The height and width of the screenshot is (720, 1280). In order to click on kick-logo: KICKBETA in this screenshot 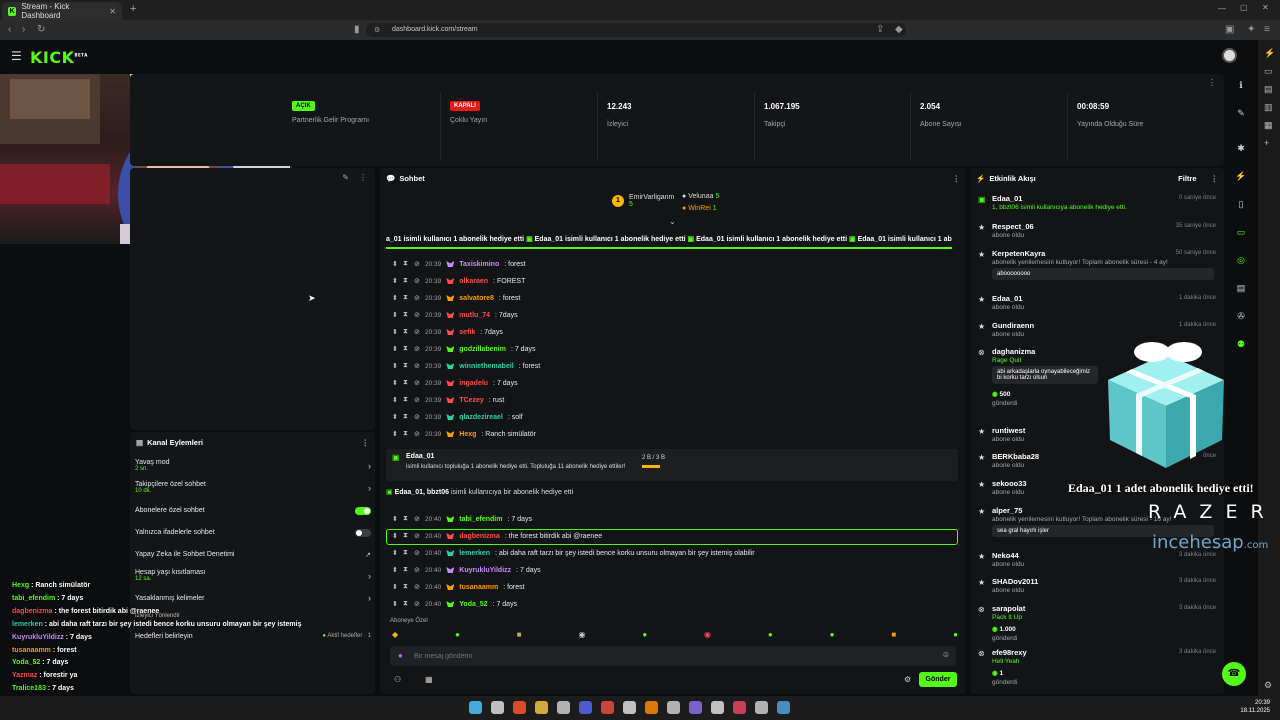, I will do `click(59, 57)`.